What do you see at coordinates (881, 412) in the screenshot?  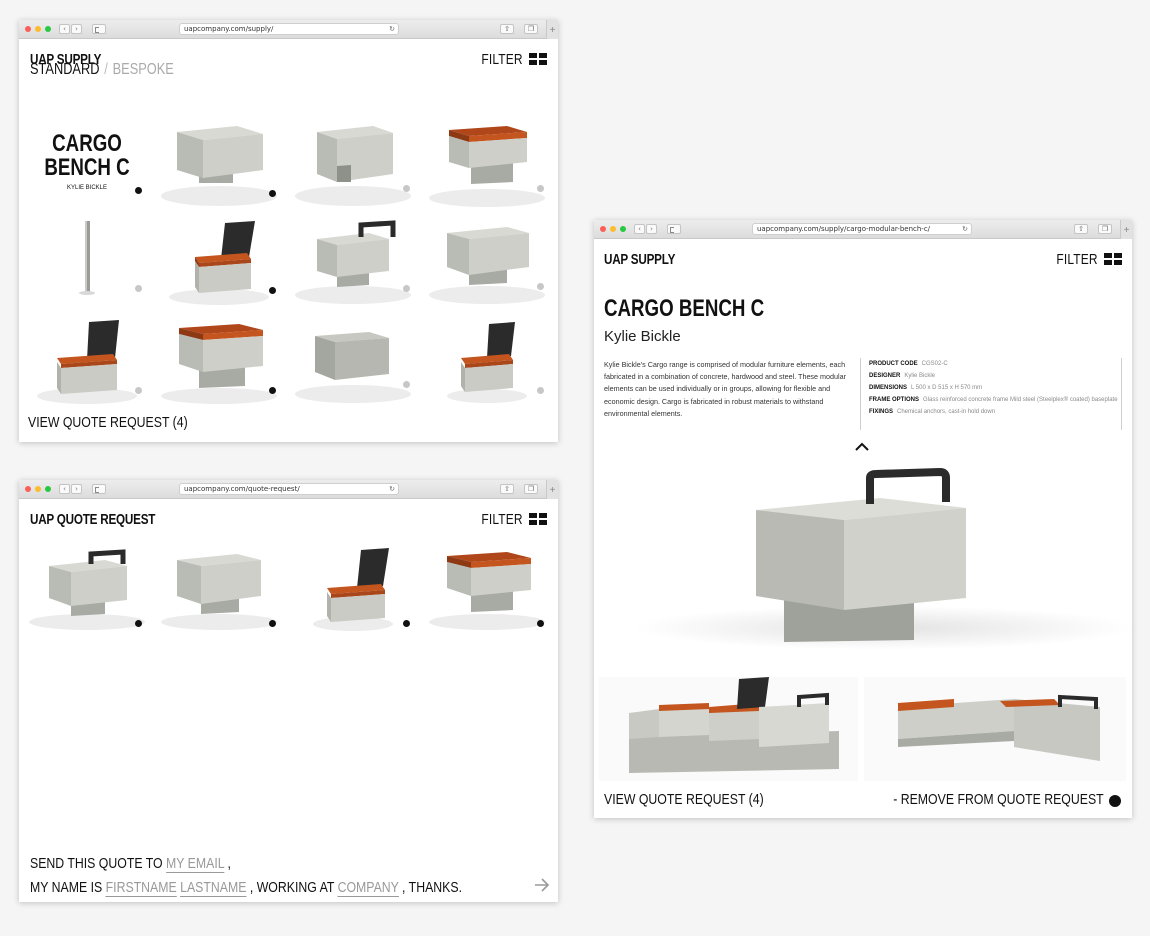 I see `spec-label: FIXINGS` at bounding box center [881, 412].